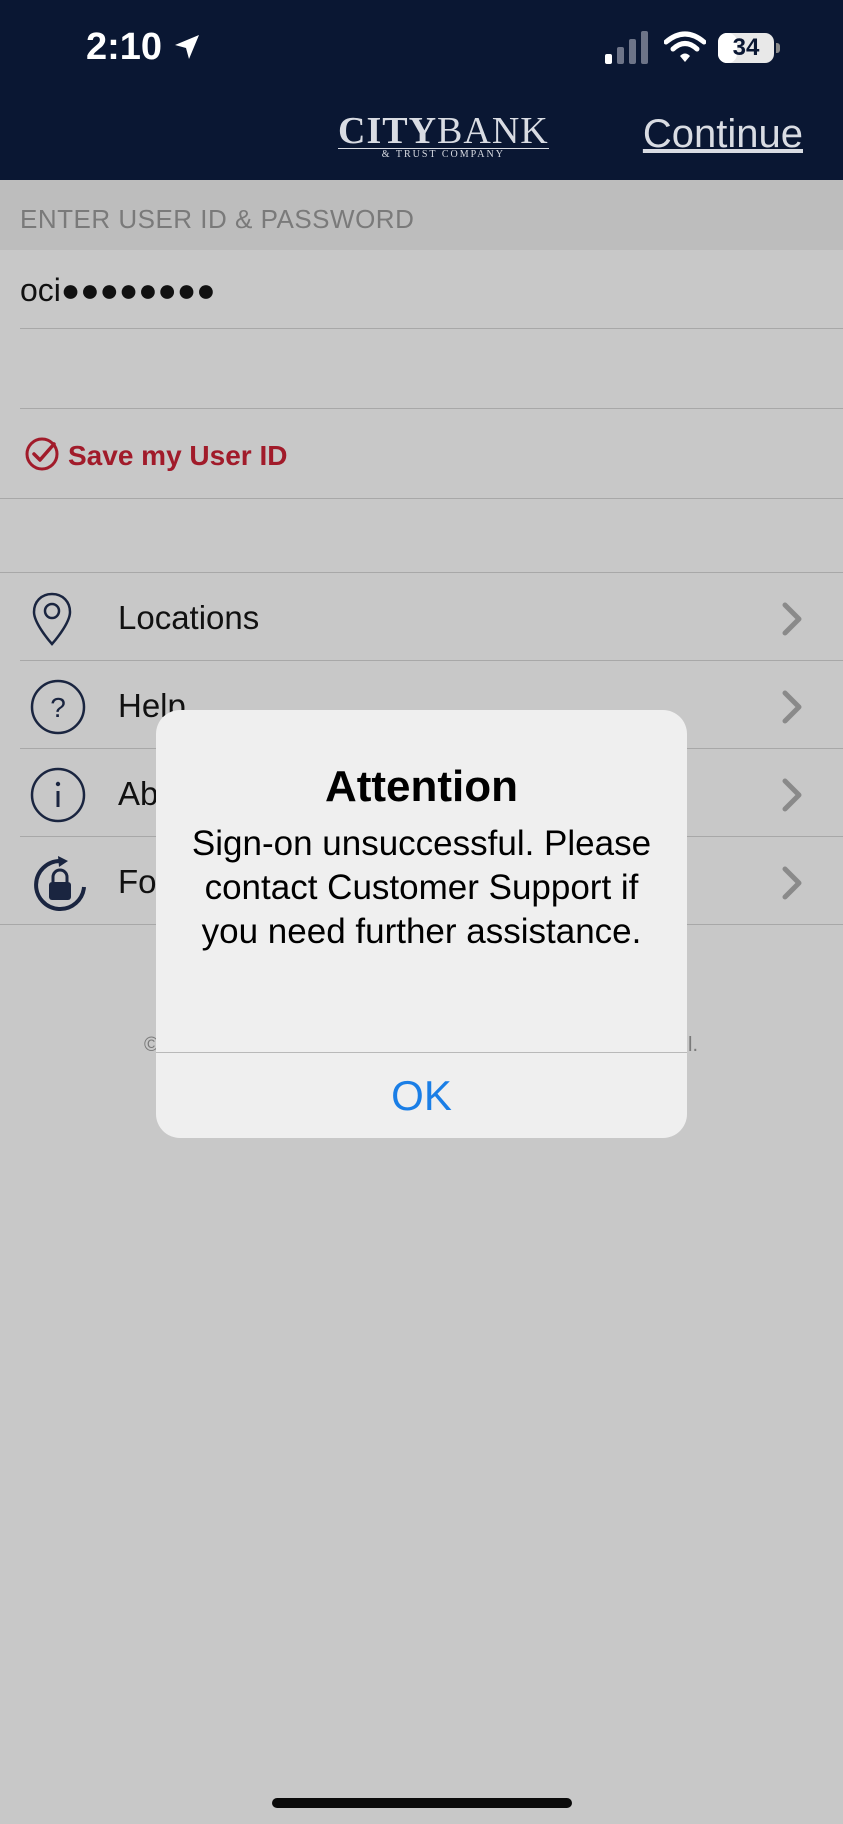 The image size is (843, 1824). Describe the element at coordinates (124, 47) in the screenshot. I see `status-time: 2:10` at that location.